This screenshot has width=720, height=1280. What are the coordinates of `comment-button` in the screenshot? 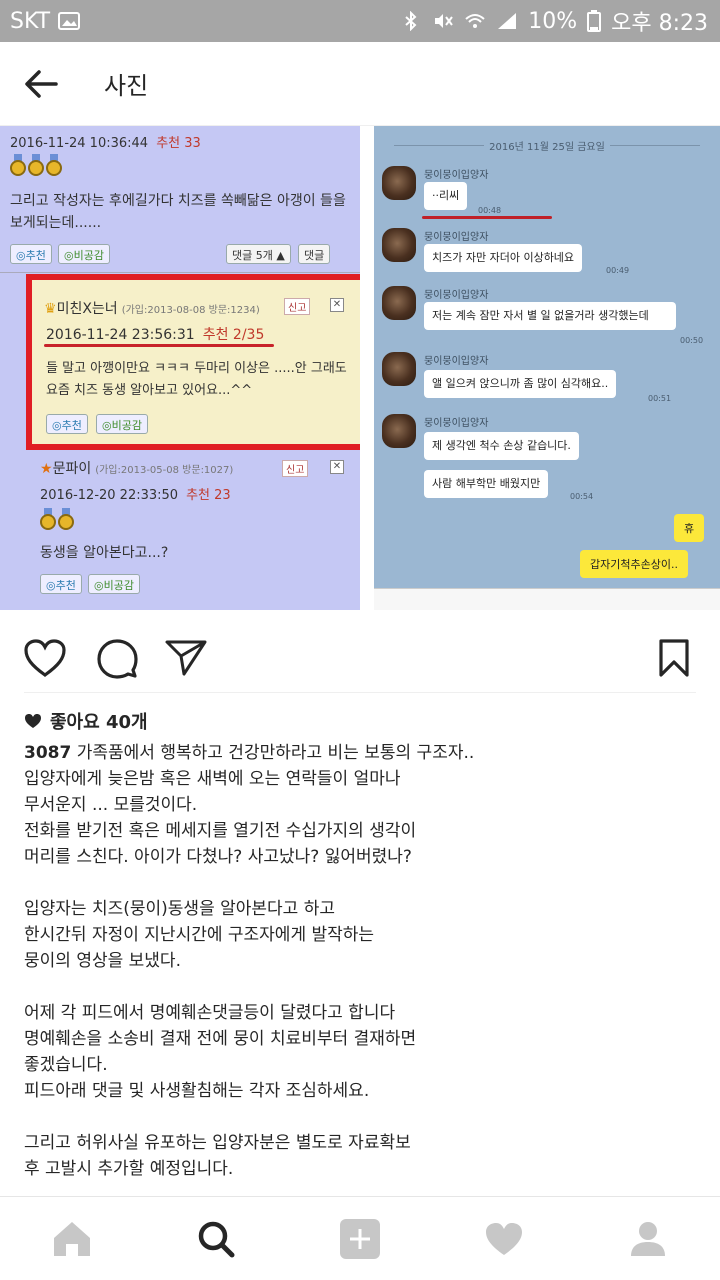 It's located at (117, 658).